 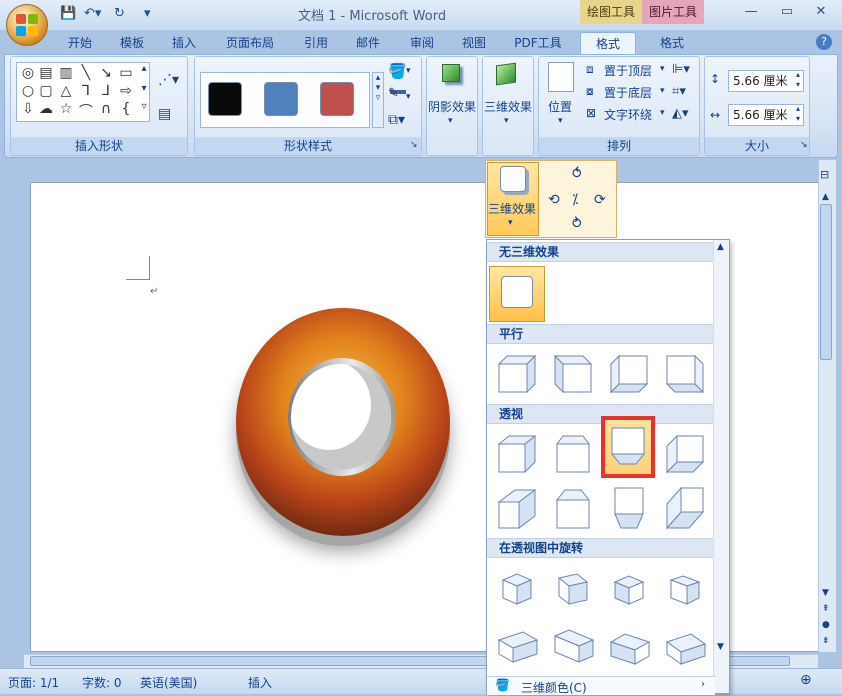 I want to click on tilt-left-icon: ⟲, so click(x=554, y=200).